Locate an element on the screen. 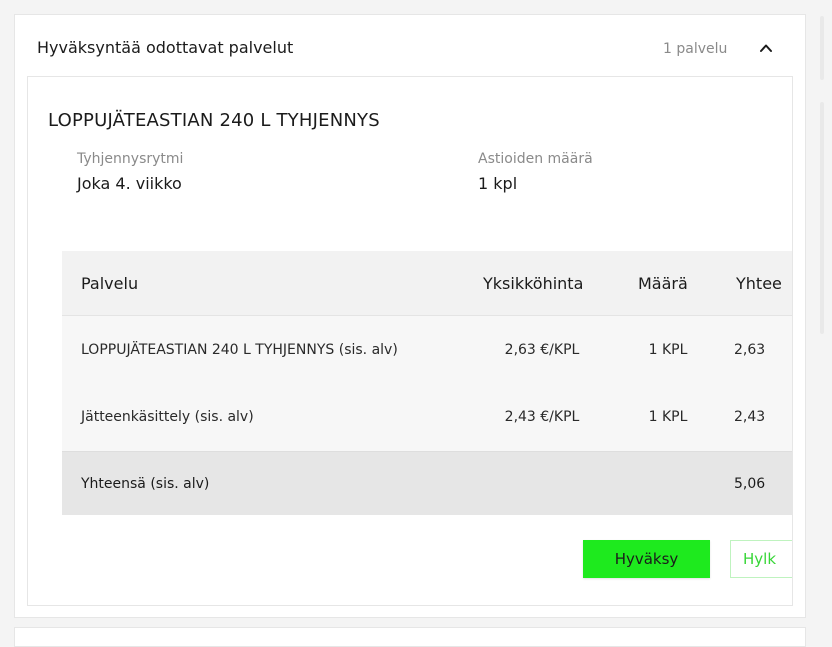 The height and width of the screenshot is (647, 832). row-total: 2,63 is located at coordinates (750, 349).